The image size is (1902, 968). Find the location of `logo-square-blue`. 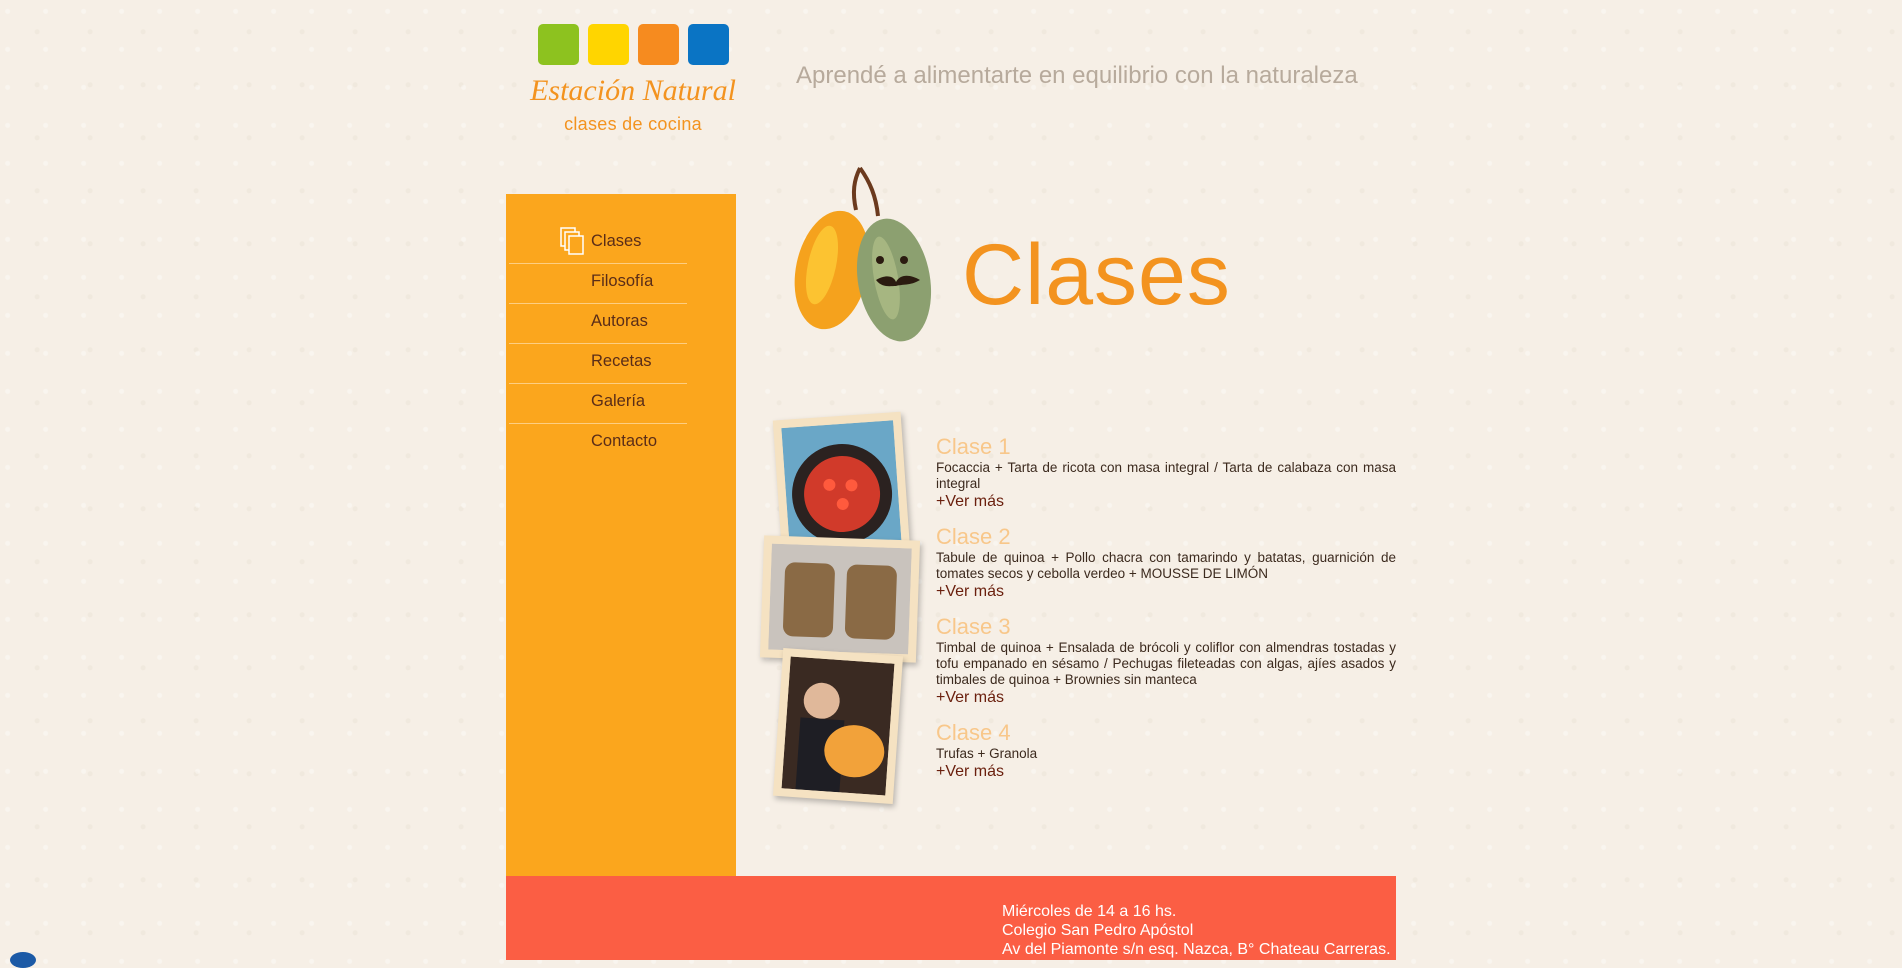

logo-square-blue is located at coordinates (708, 44).